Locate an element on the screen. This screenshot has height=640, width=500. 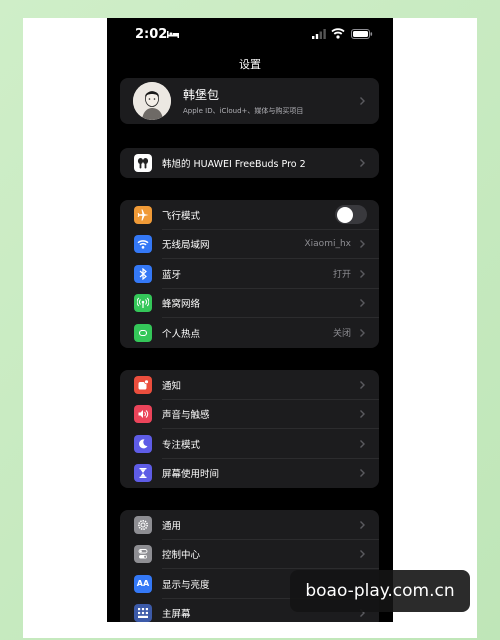
bluetooth-row: 蓝牙 打开 is located at coordinates (249, 274).